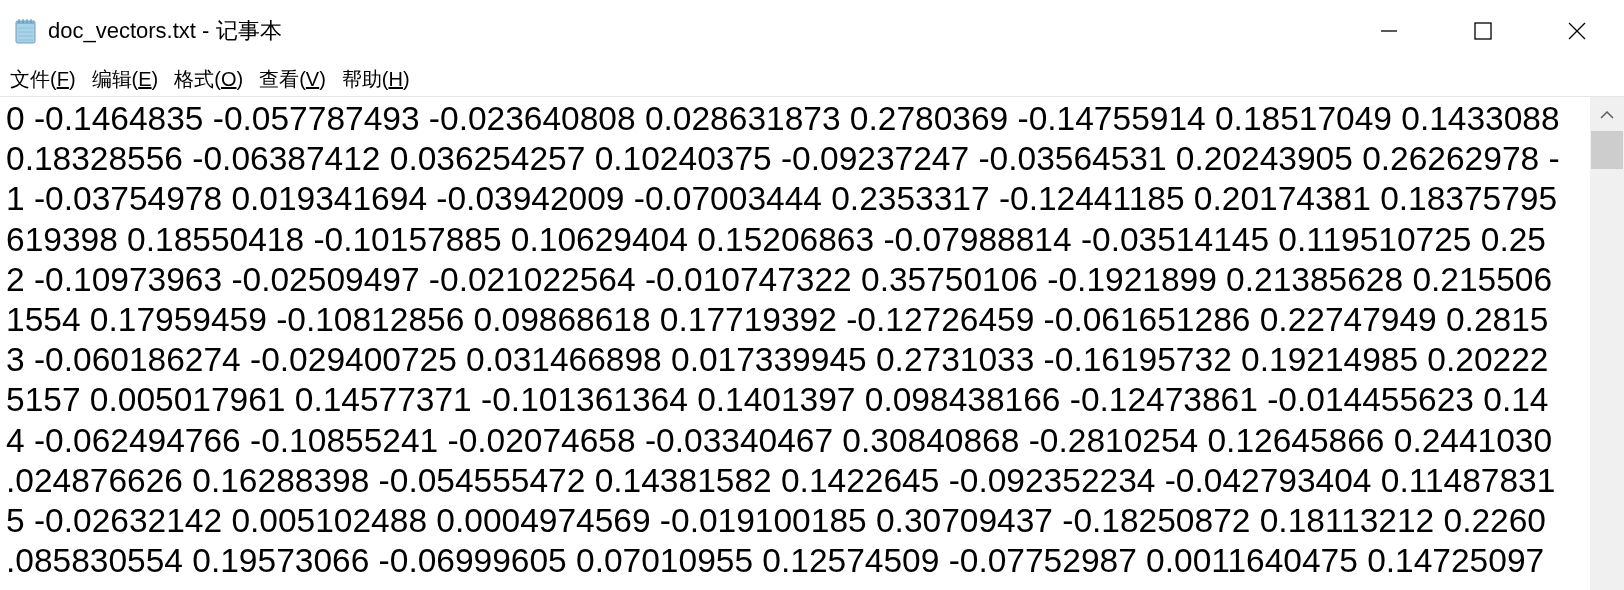 This screenshot has width=1624, height=590. What do you see at coordinates (783, 159) in the screenshot?
I see `text-line: 0.18328556 -0.06387412 0.036254257 0.10240375 -0.09237247 -0.03564531 0.20243905 0.26262978 -` at bounding box center [783, 159].